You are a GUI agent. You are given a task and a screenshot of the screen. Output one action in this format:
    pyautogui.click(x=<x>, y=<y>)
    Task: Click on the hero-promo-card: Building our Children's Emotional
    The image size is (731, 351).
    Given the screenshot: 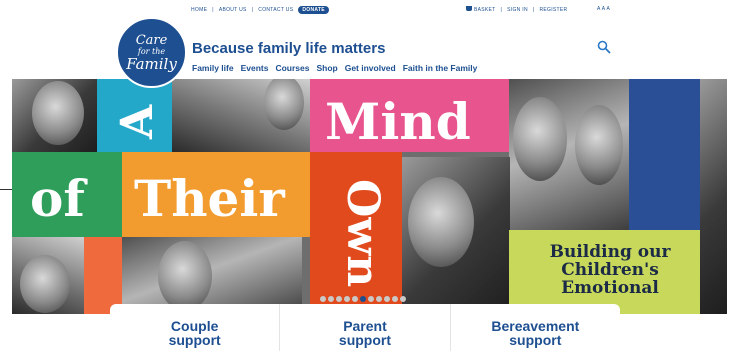 What is the action you would take?
    pyautogui.click(x=610, y=272)
    